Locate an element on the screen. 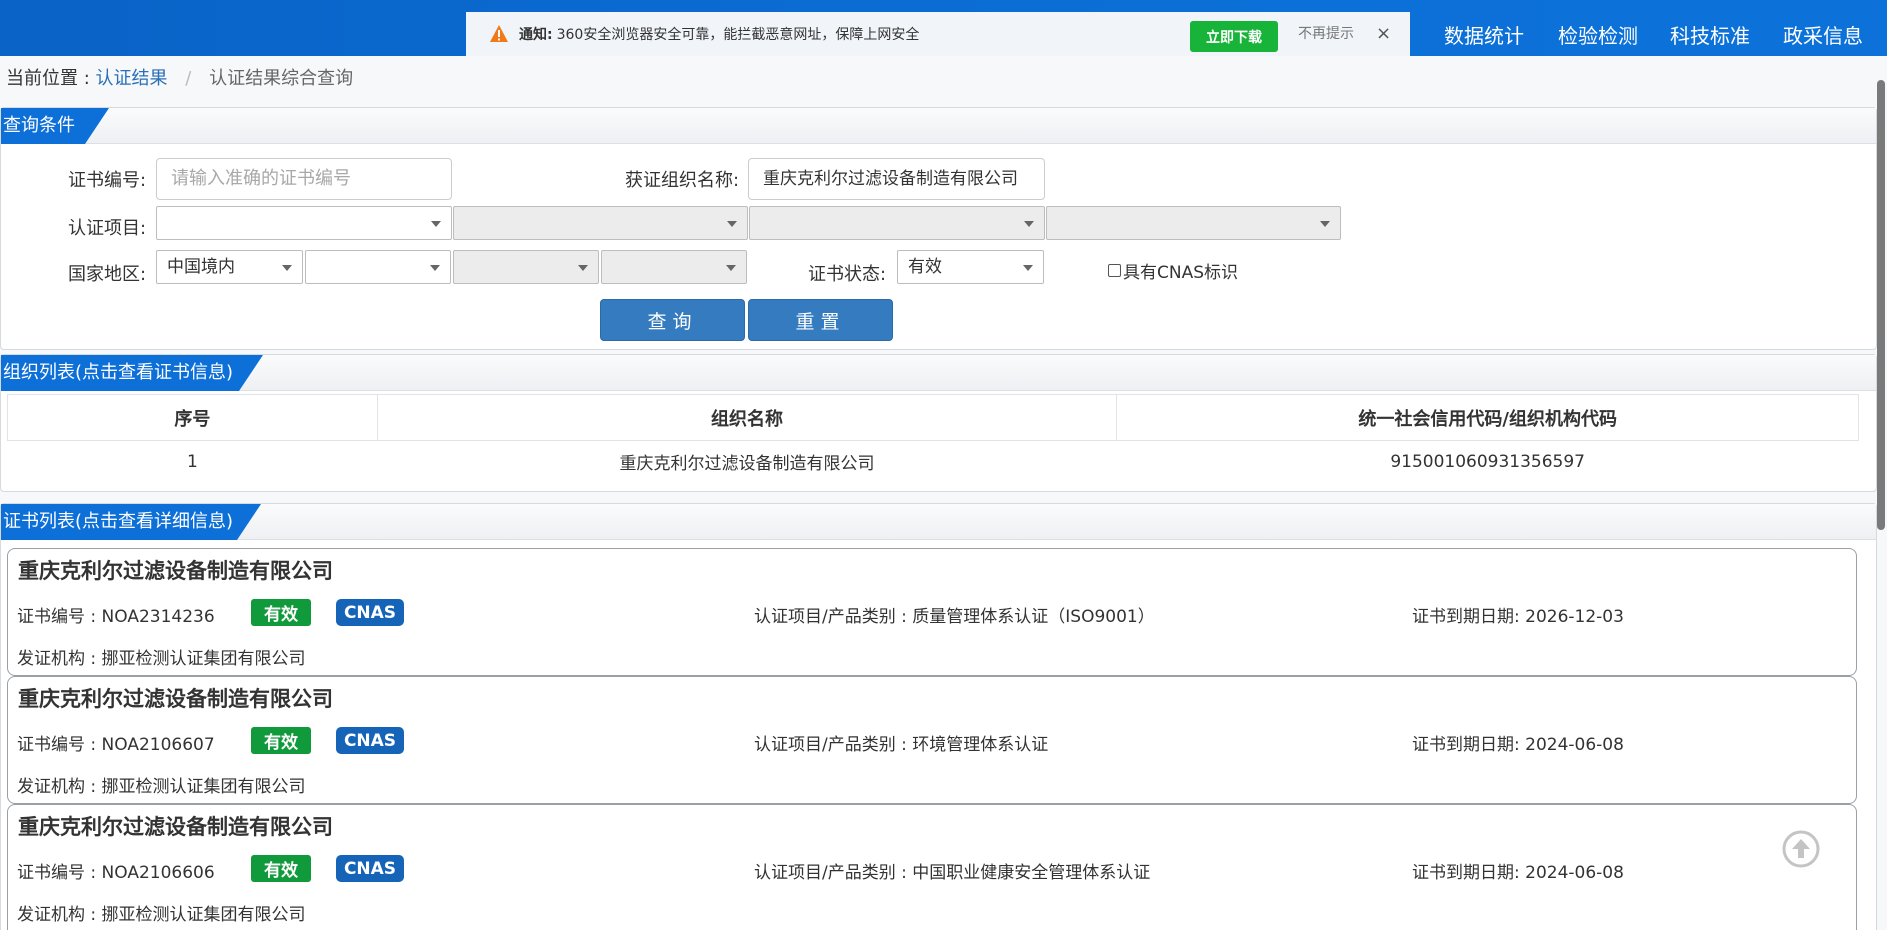  scroll-to-top-icon is located at coordinates (1801, 849).